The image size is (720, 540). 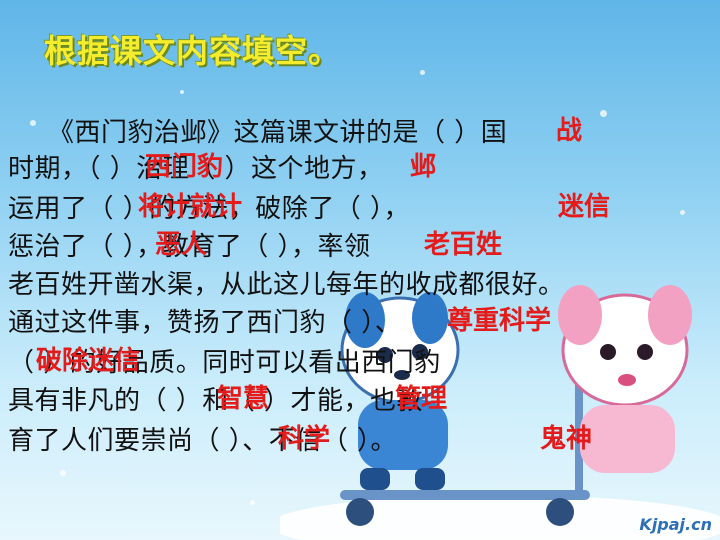 I want to click on body-line-5: 老百姓开凿水渠，从此这儿每年的收成都很好。, so click(x=286, y=285).